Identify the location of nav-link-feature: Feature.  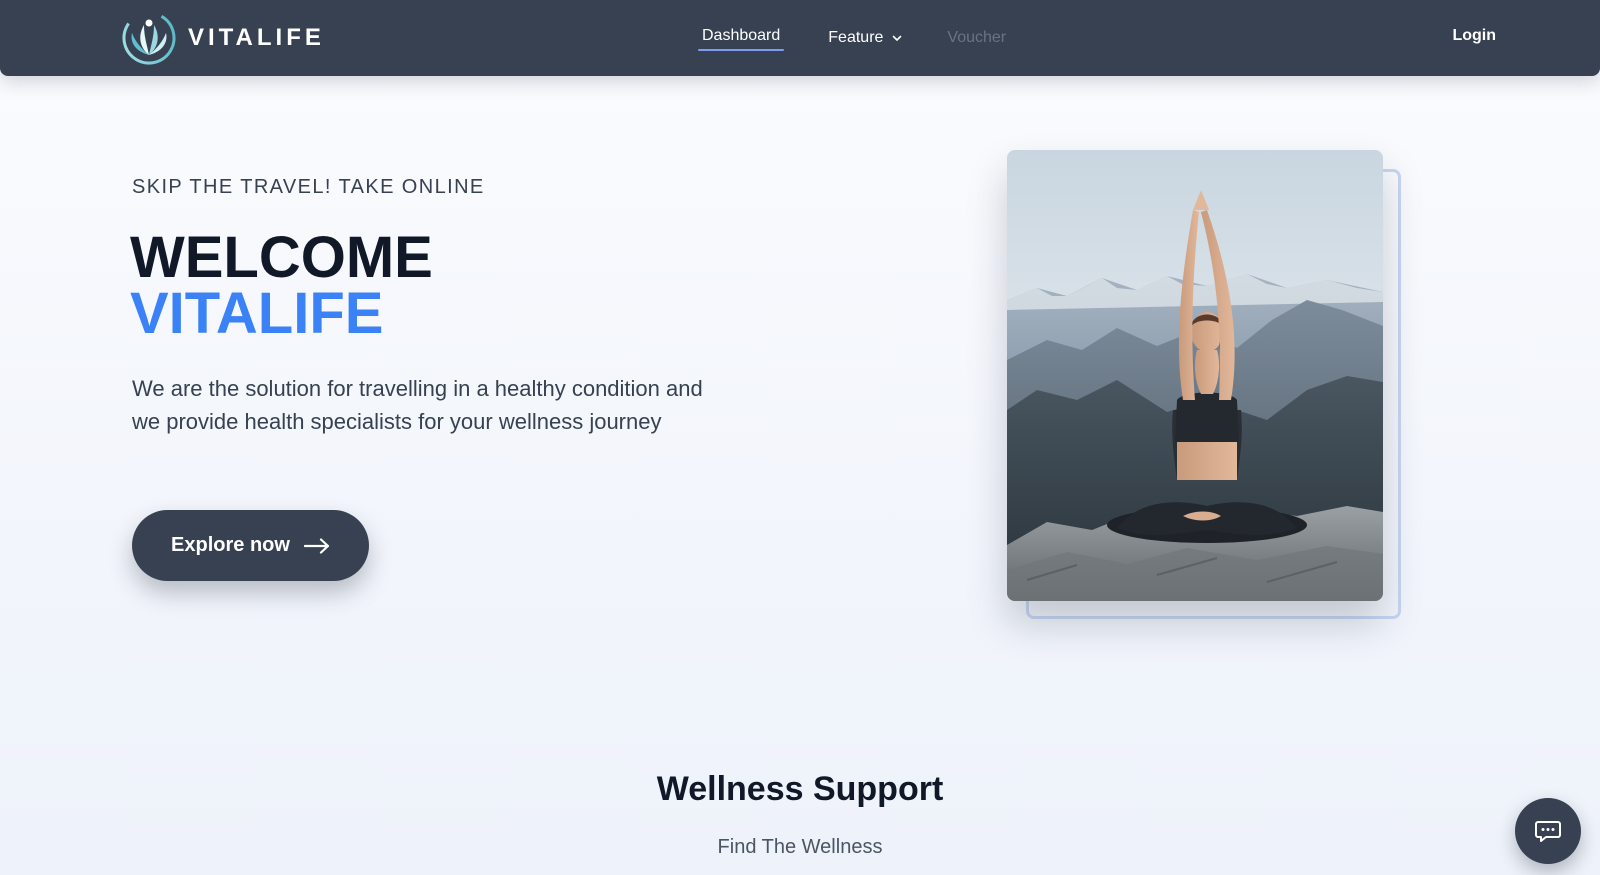
(865, 38).